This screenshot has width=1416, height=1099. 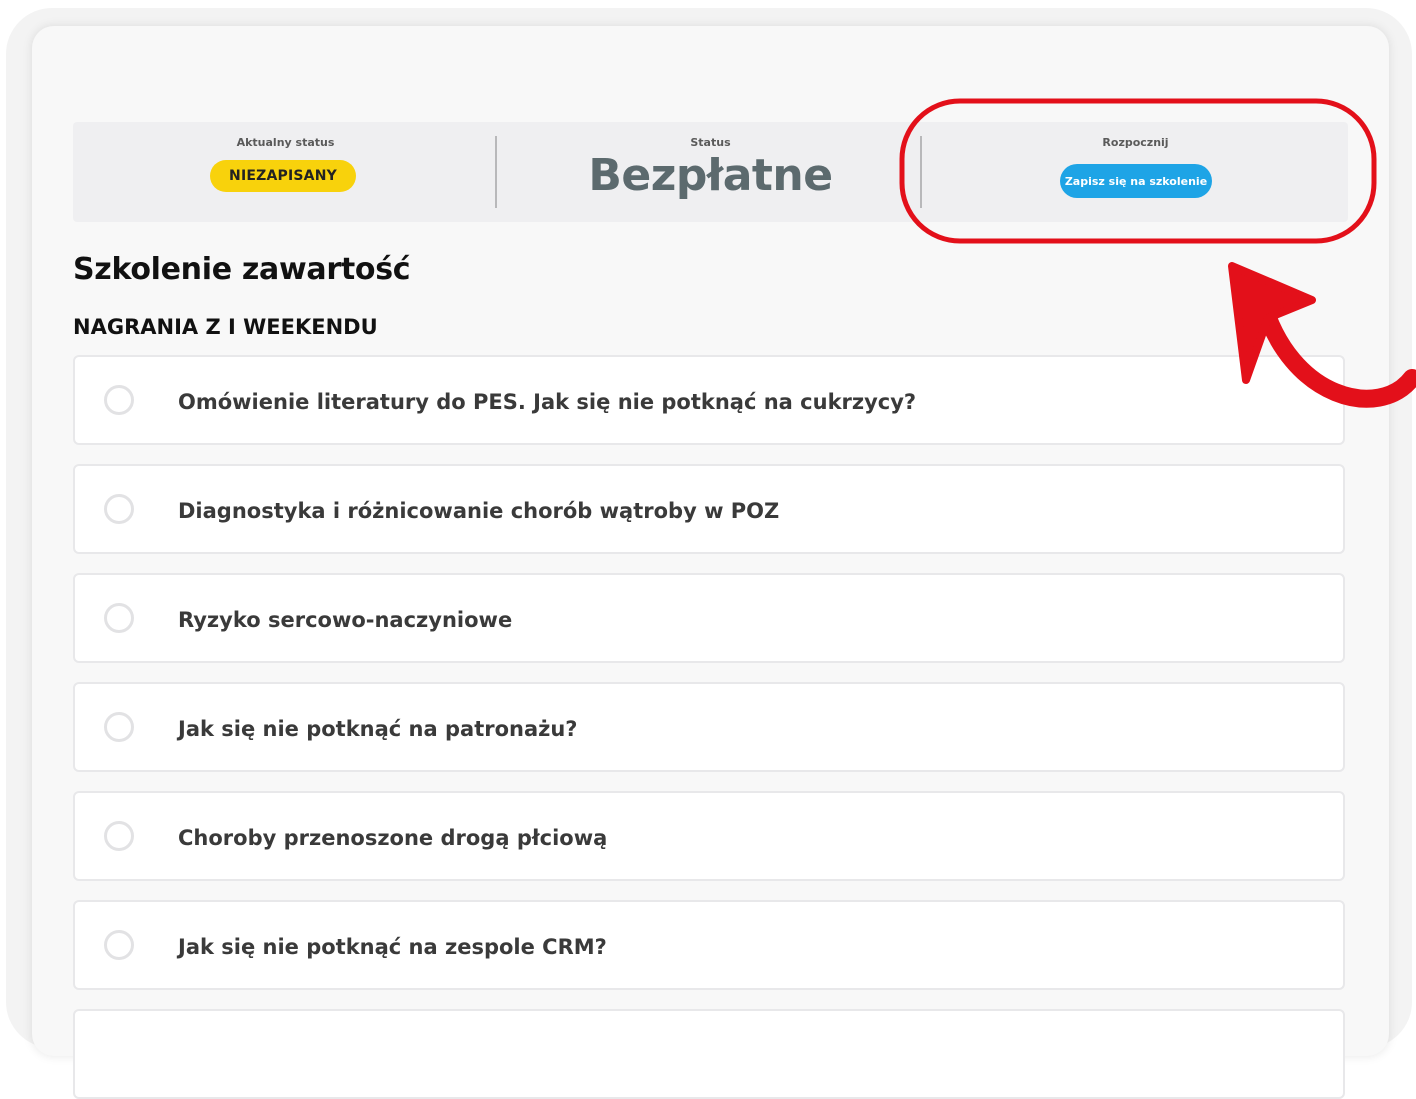 I want to click on lesson-item: Ryzyko sercowo-naczyniowe, so click(x=709, y=618).